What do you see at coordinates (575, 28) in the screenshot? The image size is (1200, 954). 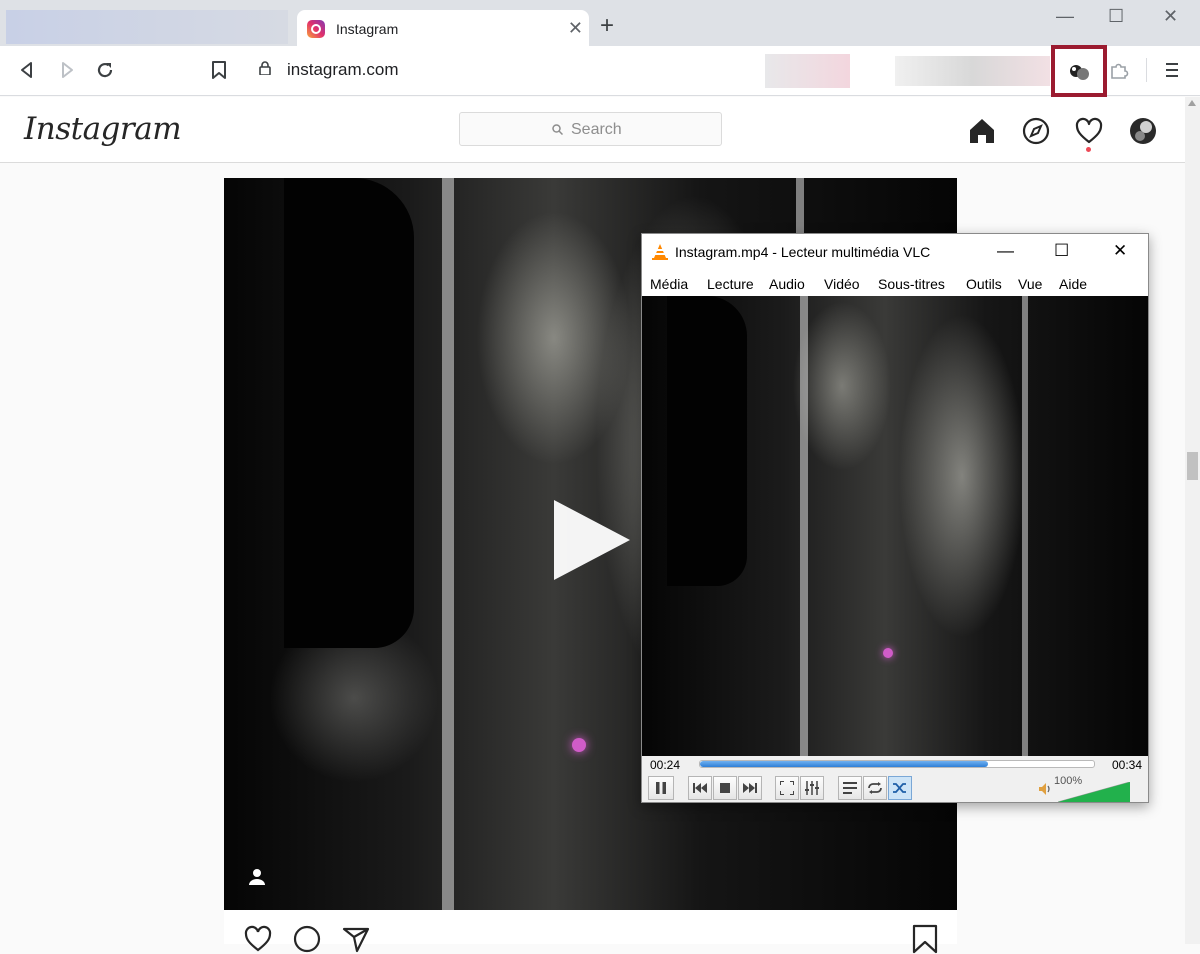 I see `tab-close-icon: ✕` at bounding box center [575, 28].